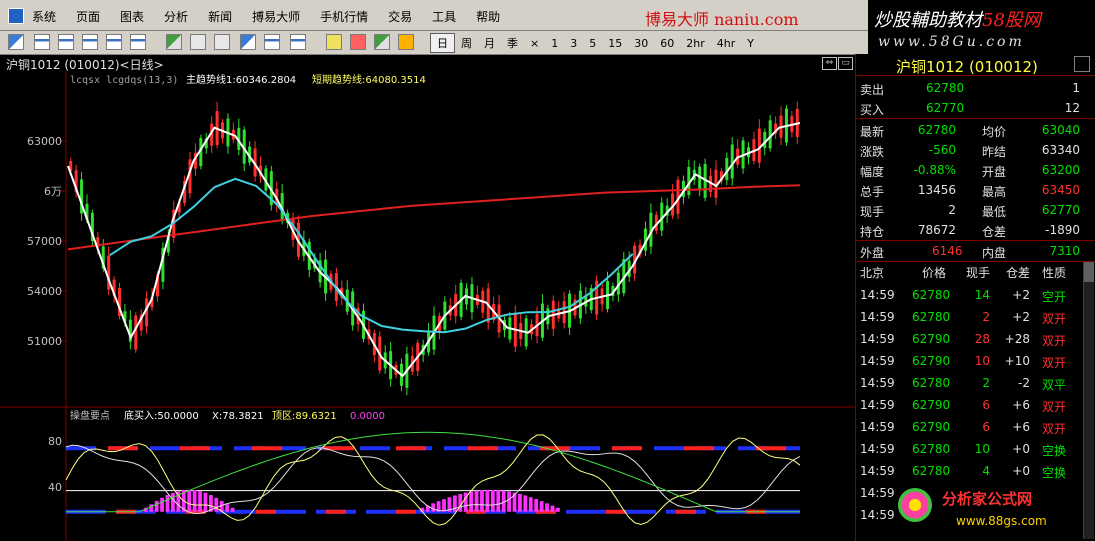 Image resolution: width=1095 pixels, height=541 pixels. Describe the element at coordinates (928, 20) in the screenshot. I see `banner-text-a: 炒股輔助教材` at that location.